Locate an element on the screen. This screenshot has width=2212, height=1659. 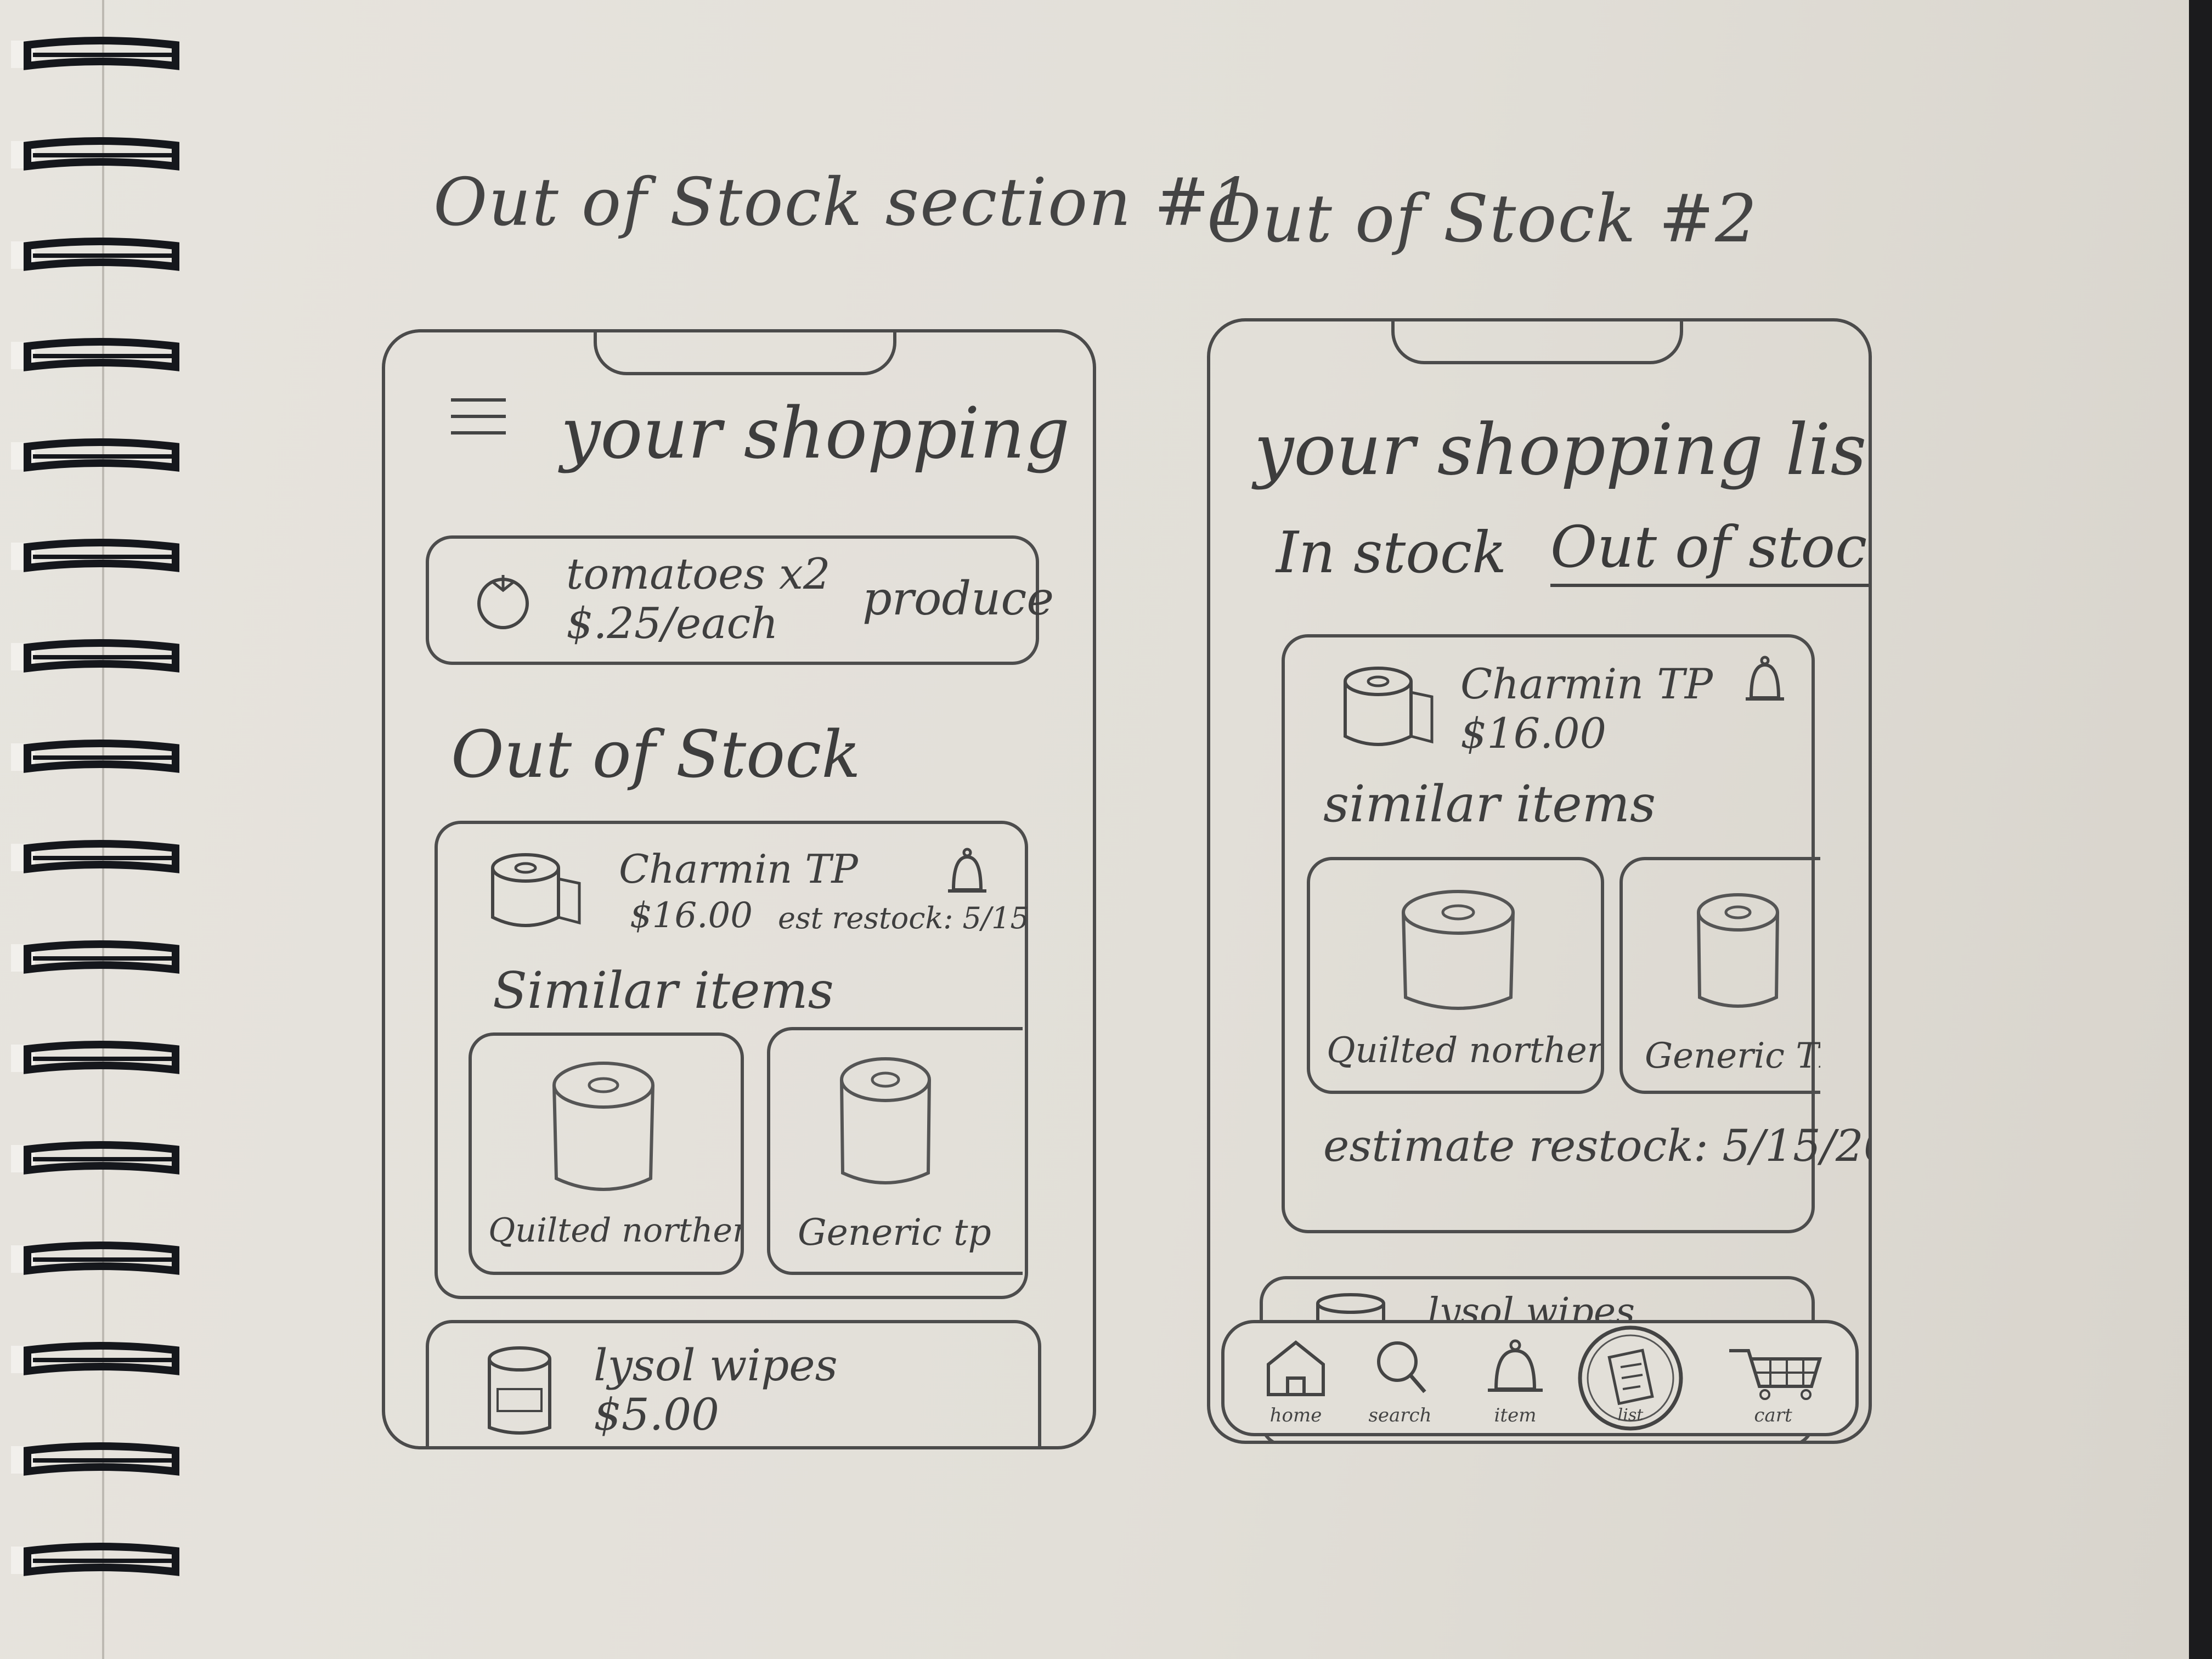
bottom-nav: home search item list cart is located at coordinates (1540, 1378).